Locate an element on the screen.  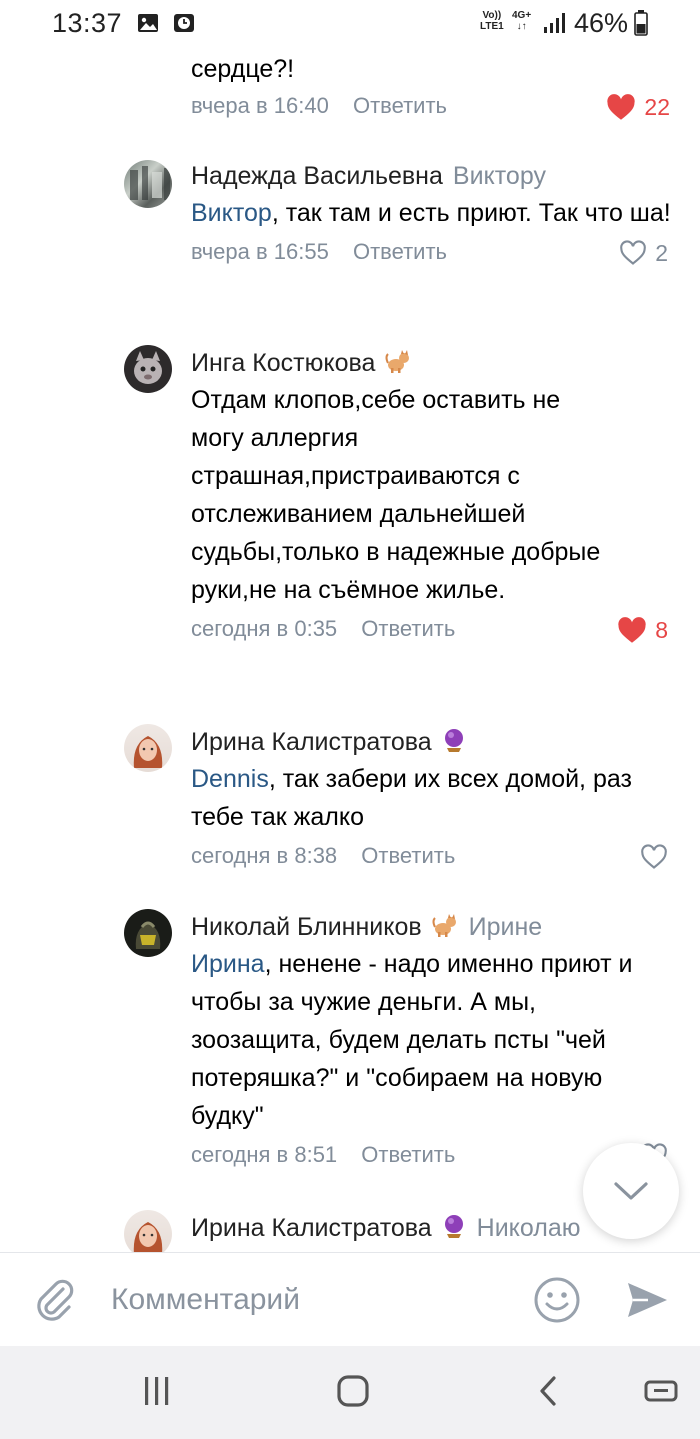
like-button: 8 is located at coordinates (642, 630).